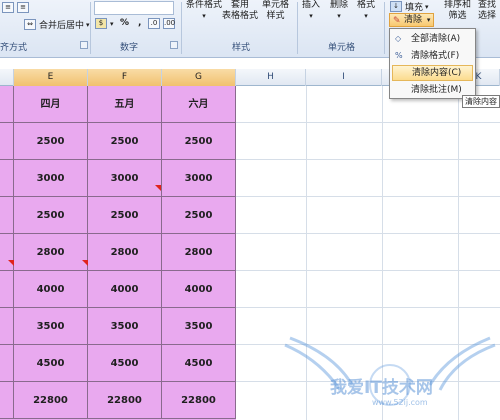  What do you see at coordinates (14, 48) in the screenshot?
I see `alignment-group-label: 齐方式` at bounding box center [14, 48].